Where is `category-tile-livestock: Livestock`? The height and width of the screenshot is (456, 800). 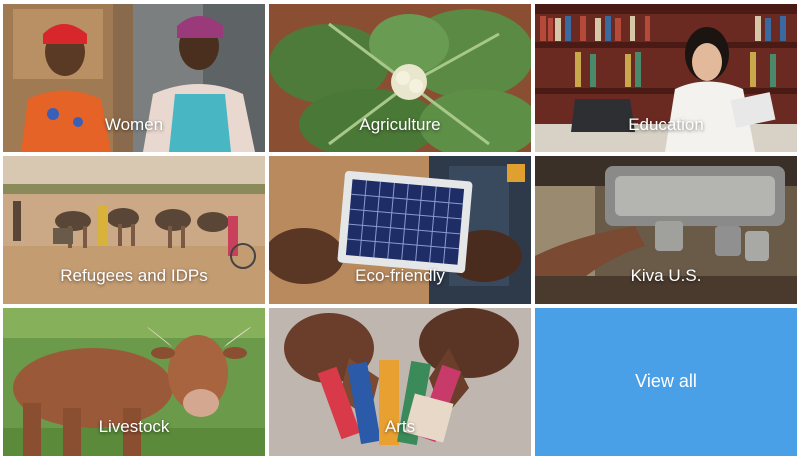
category-tile-livestock: Livestock is located at coordinates (134, 382).